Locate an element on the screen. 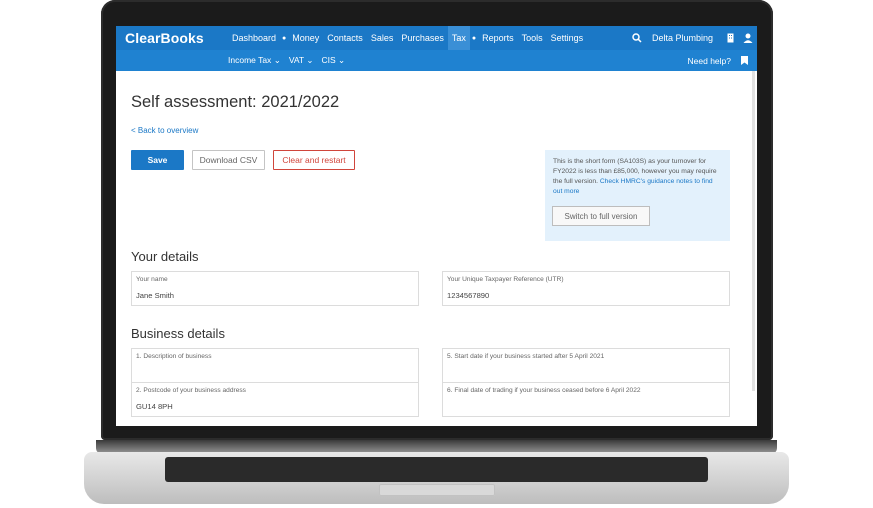 The height and width of the screenshot is (508, 873). nav-reports: Reports is located at coordinates (498, 38).